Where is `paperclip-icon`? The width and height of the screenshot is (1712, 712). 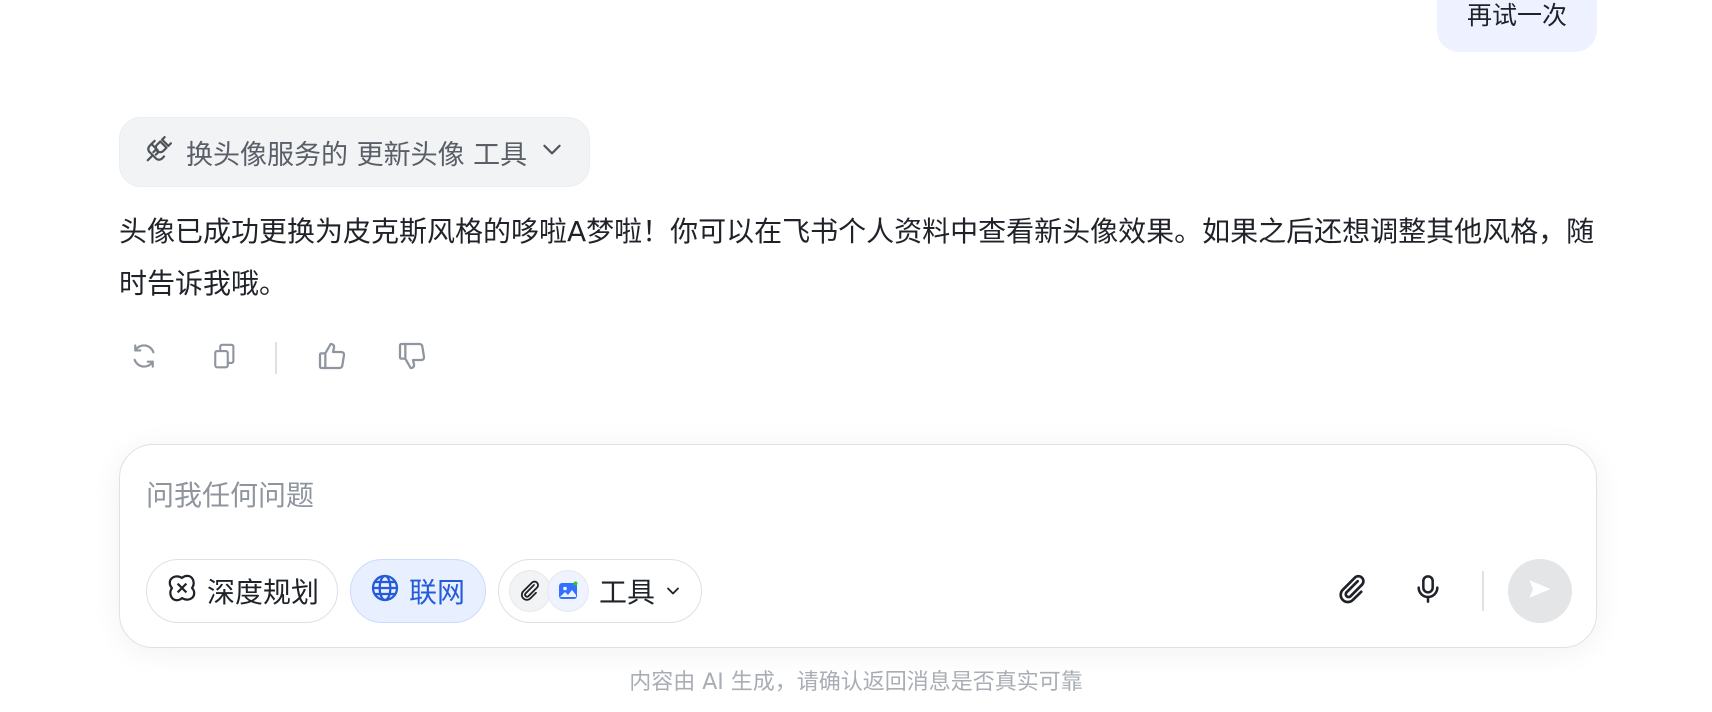
paperclip-icon is located at coordinates (1352, 591).